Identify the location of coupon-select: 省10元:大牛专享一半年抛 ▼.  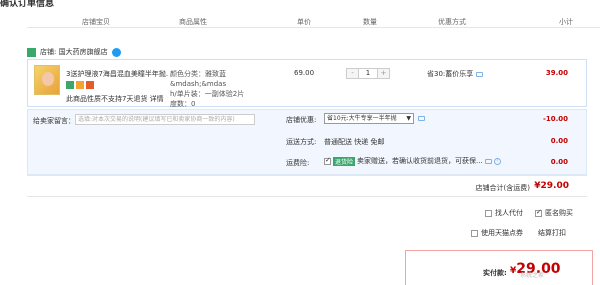
(369, 118).